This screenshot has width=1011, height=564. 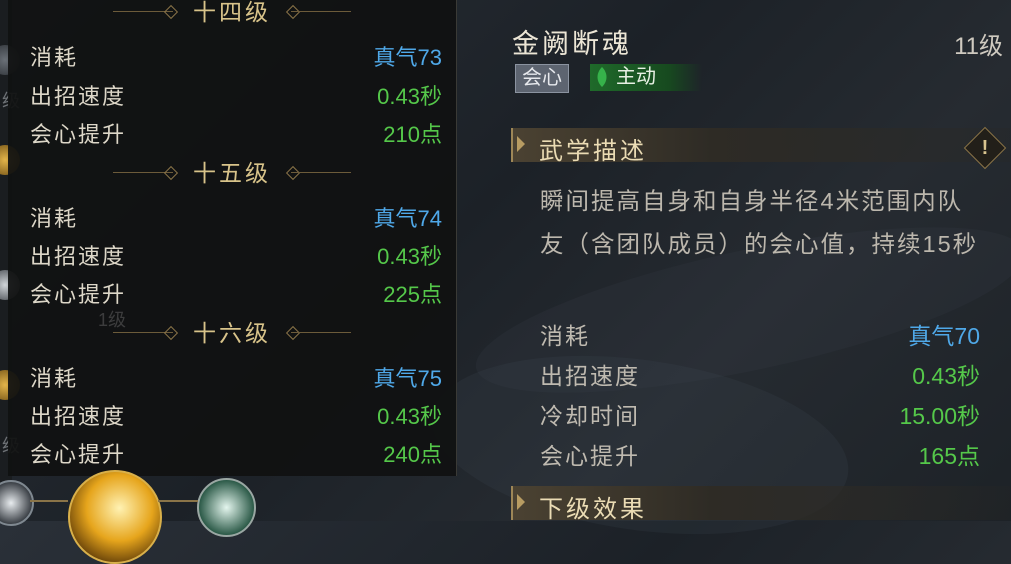 I want to click on stat-row-cost: 消耗 真气75, so click(x=236, y=375).